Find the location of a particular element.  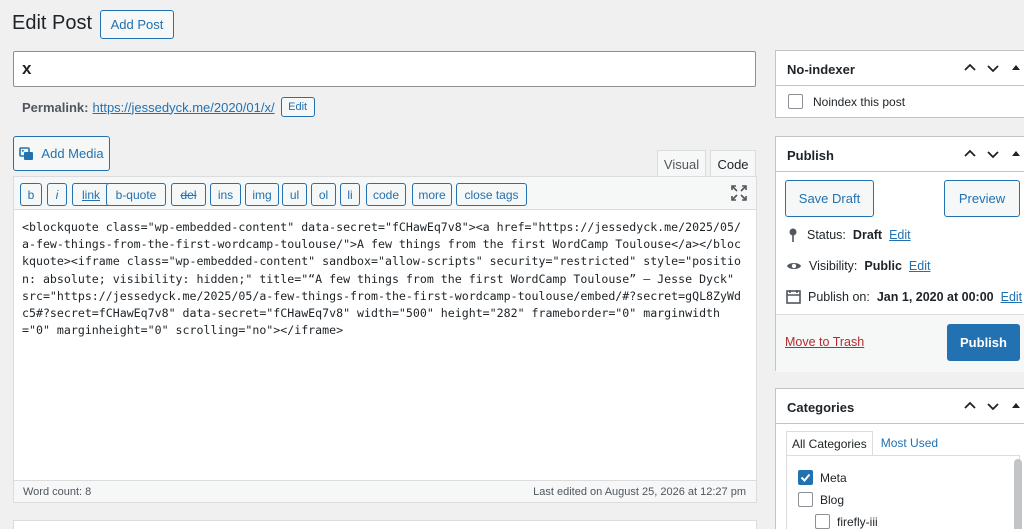

visibility-row: Visibility: Public Edit is located at coordinates (858, 266).